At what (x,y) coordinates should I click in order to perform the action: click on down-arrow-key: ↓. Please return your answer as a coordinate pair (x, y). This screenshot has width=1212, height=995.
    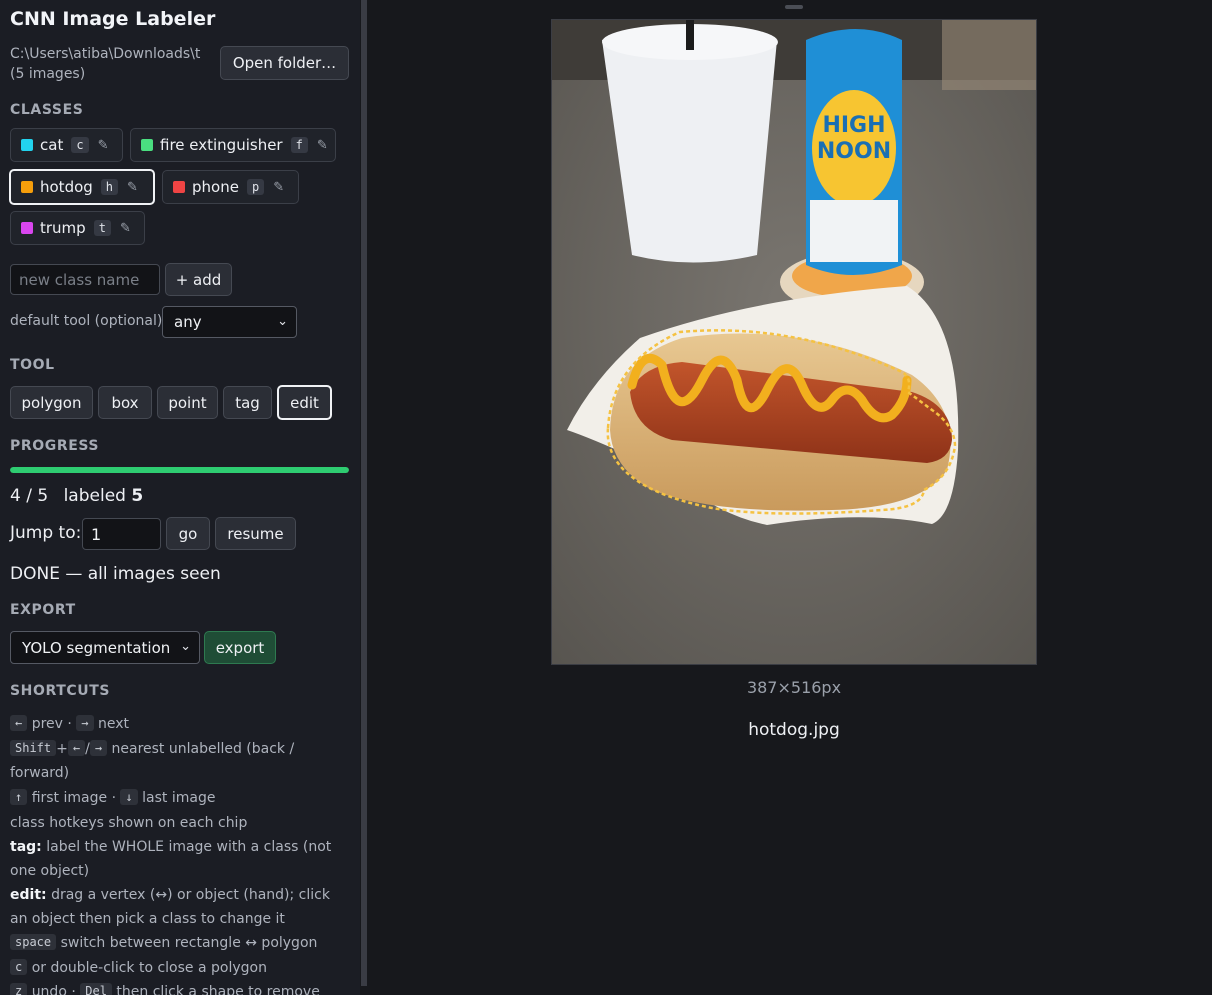
    Looking at the image, I should click on (129, 797).